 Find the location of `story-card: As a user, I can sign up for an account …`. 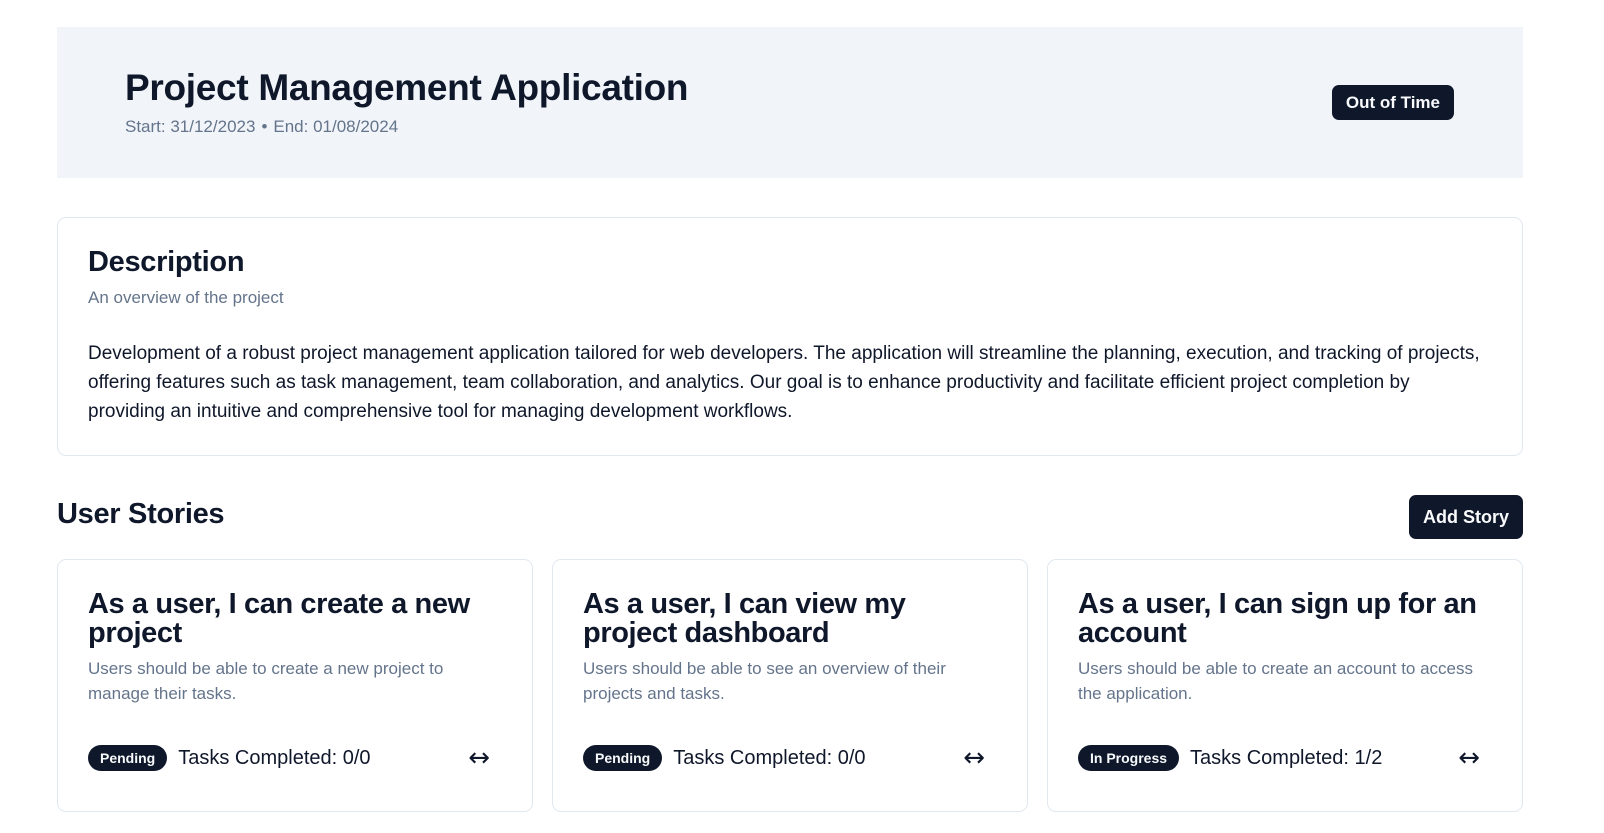

story-card: As a user, I can sign up for an account … is located at coordinates (1285, 685).